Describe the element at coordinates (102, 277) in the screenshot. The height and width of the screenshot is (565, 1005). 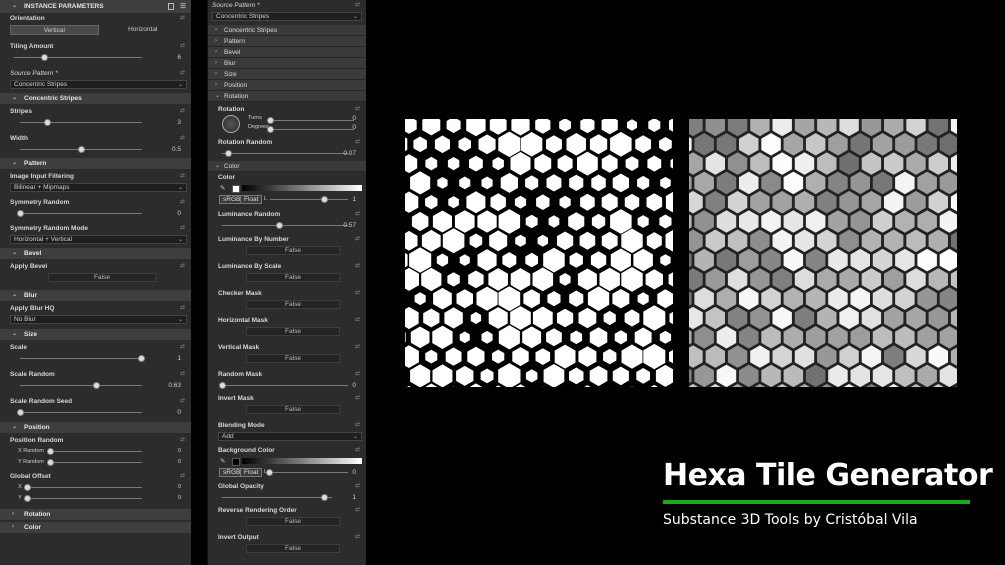
I see `apply-bevel-toggle: False` at that location.